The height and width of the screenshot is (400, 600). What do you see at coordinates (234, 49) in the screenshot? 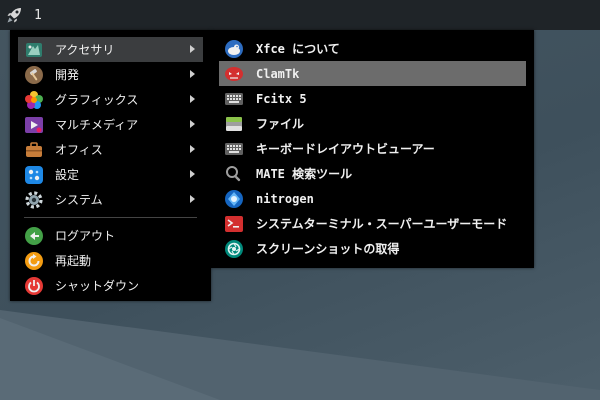
I see `xfce-mouse-icon` at bounding box center [234, 49].